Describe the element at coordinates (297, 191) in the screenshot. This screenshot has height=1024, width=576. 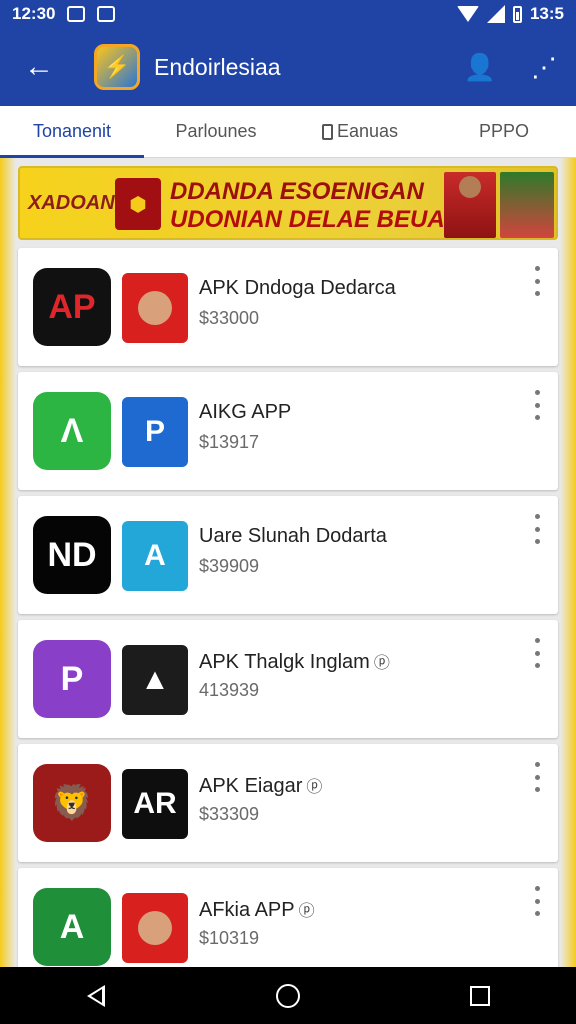
I see `banner-headline: DDANDA ESOENIGAN` at that location.